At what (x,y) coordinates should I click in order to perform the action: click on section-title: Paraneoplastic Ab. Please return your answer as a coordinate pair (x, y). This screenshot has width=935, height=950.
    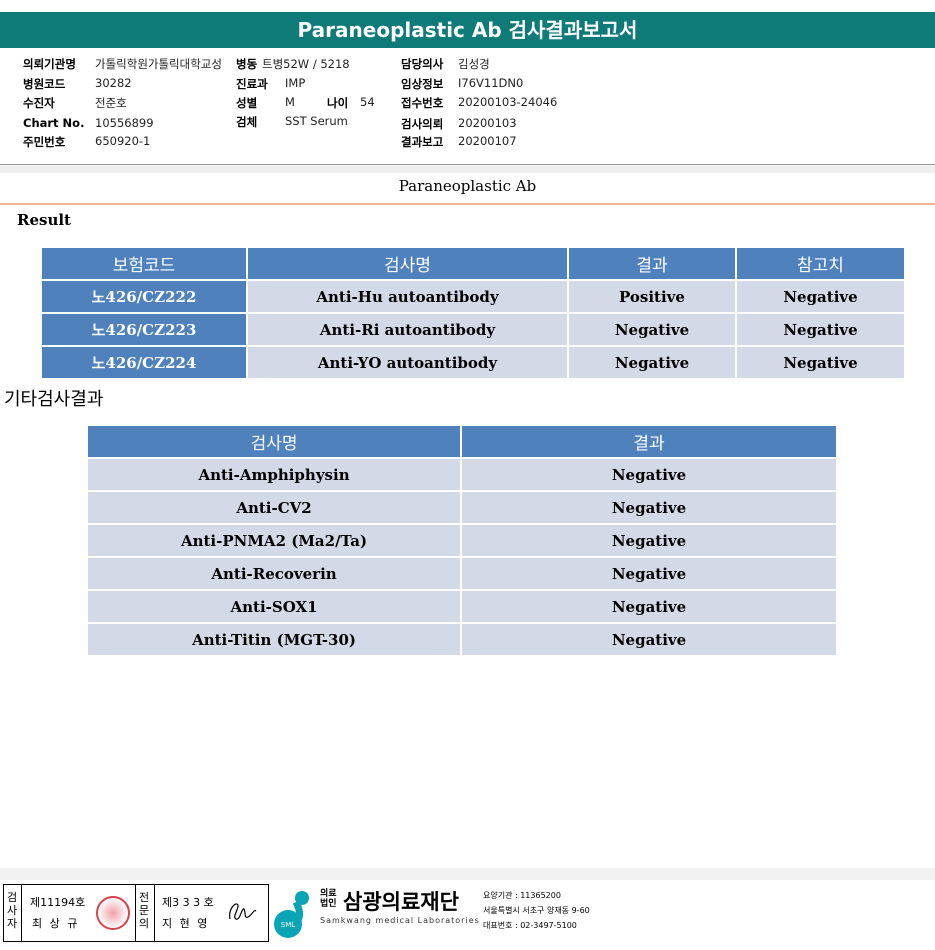
    Looking at the image, I should click on (467, 186).